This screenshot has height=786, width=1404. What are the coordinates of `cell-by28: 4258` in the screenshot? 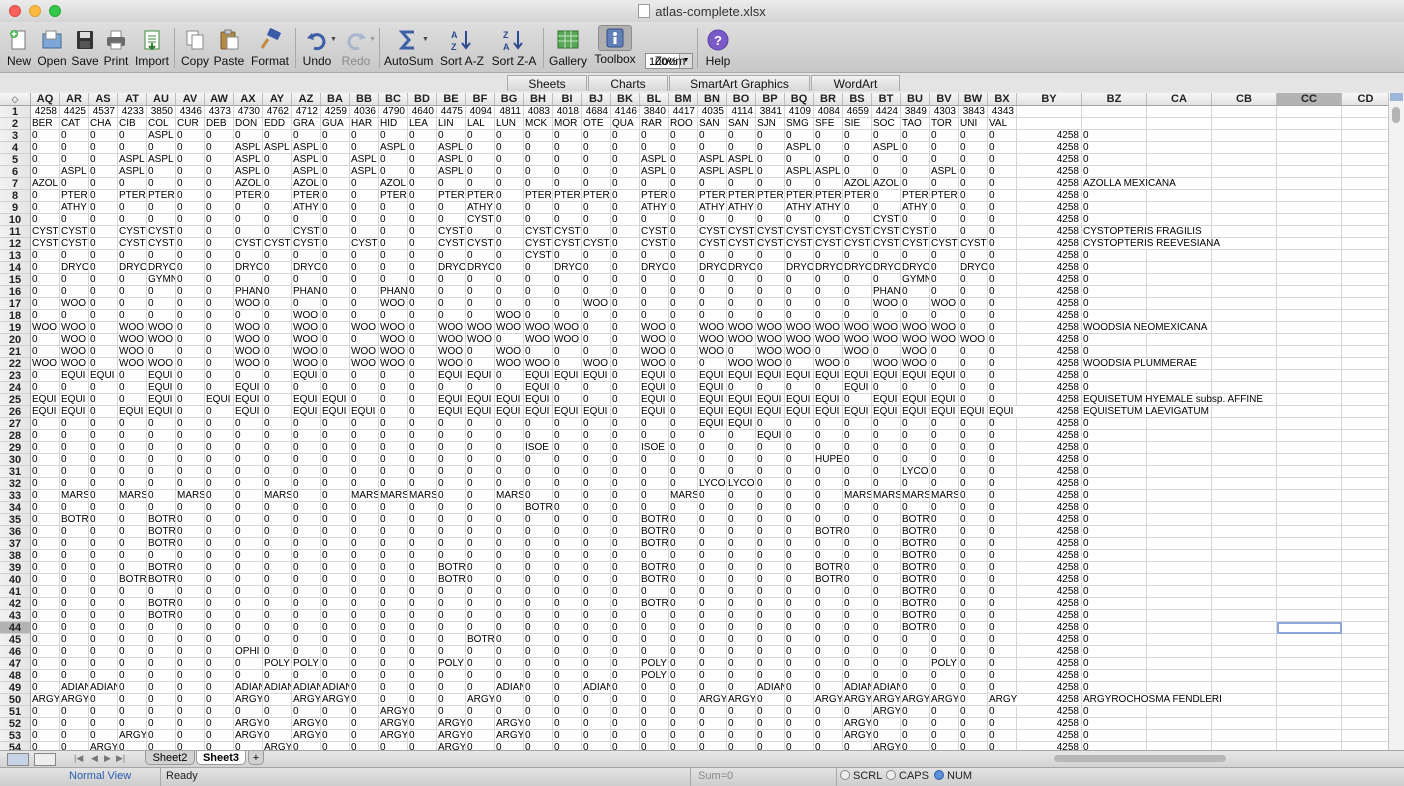 It's located at (1049, 436).